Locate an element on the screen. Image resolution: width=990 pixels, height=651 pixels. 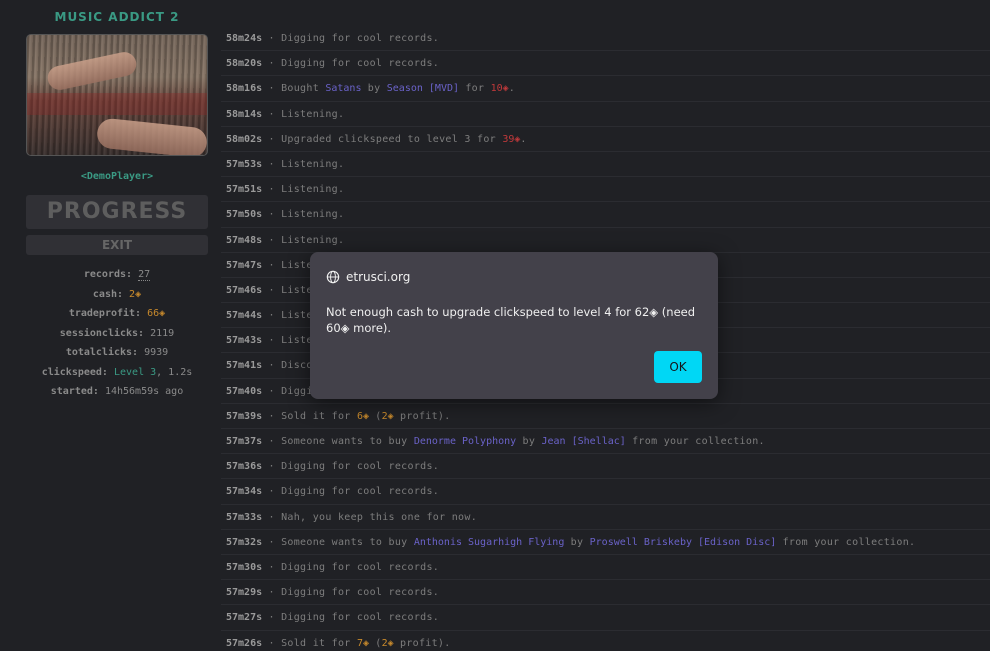
log-entry: 57m26s · Sold it for 7◈ (2◈ profit). is located at coordinates (605, 641).